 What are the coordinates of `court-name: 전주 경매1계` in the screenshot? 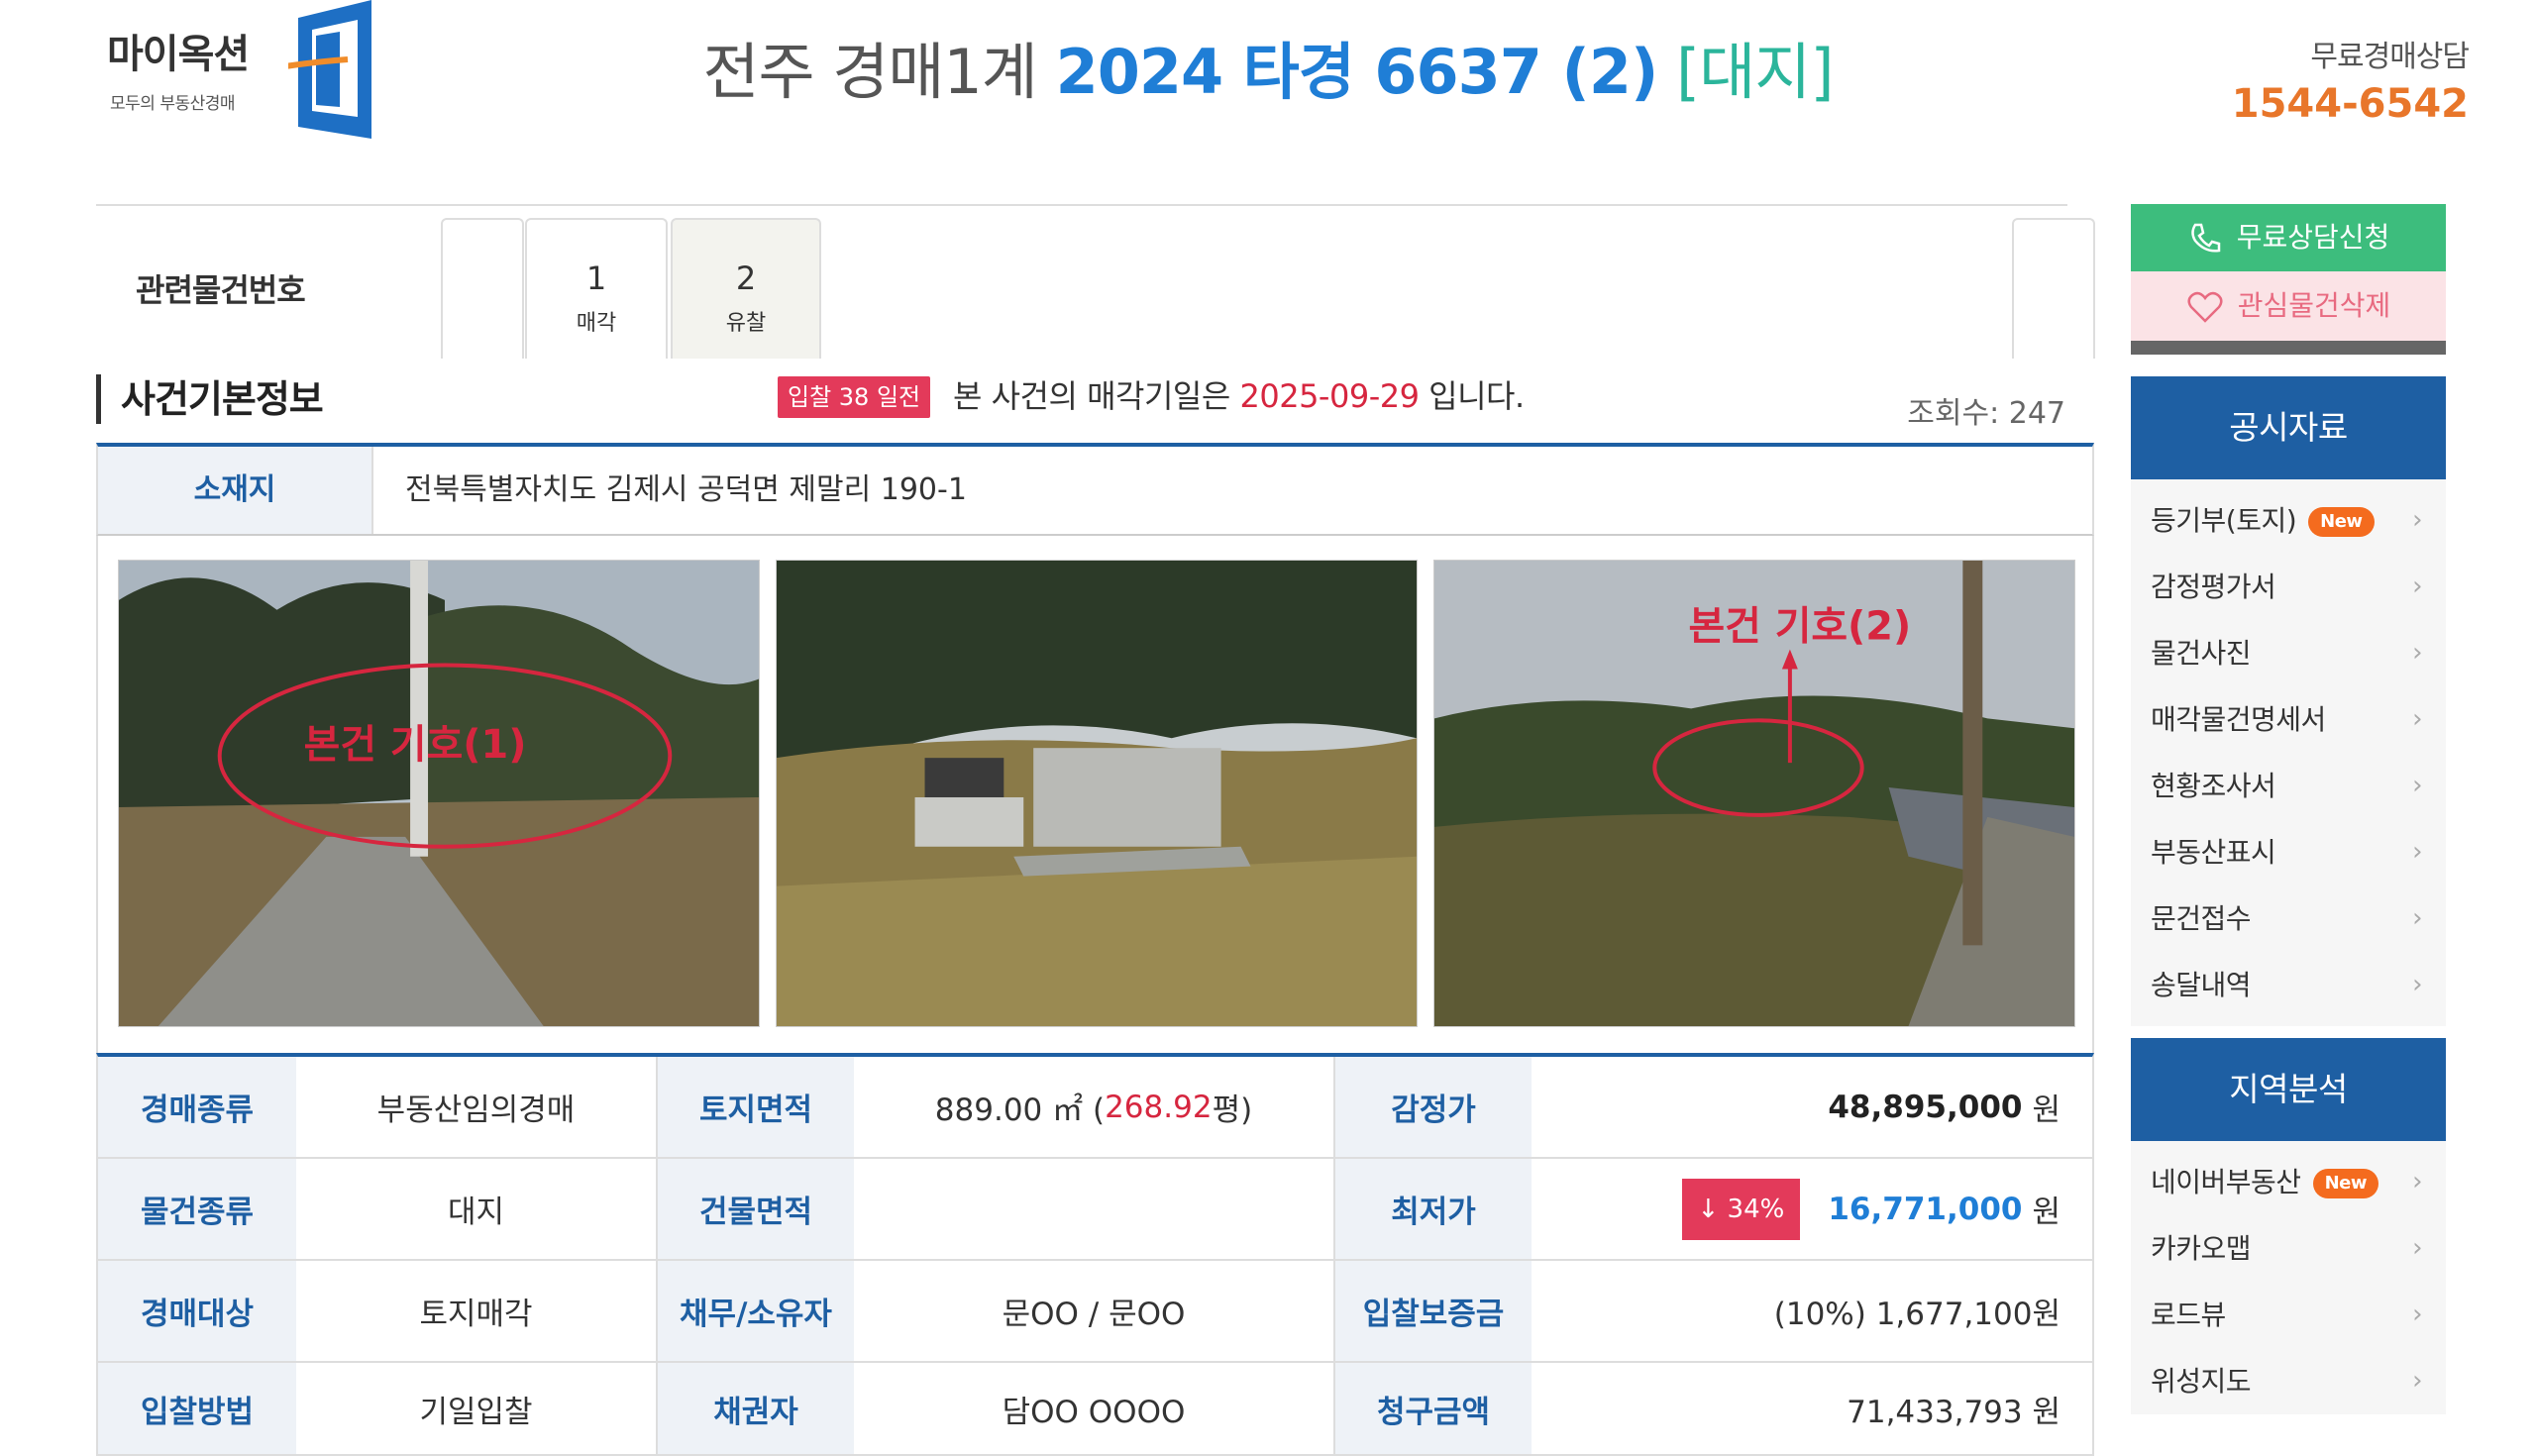 It's located at (869, 72).